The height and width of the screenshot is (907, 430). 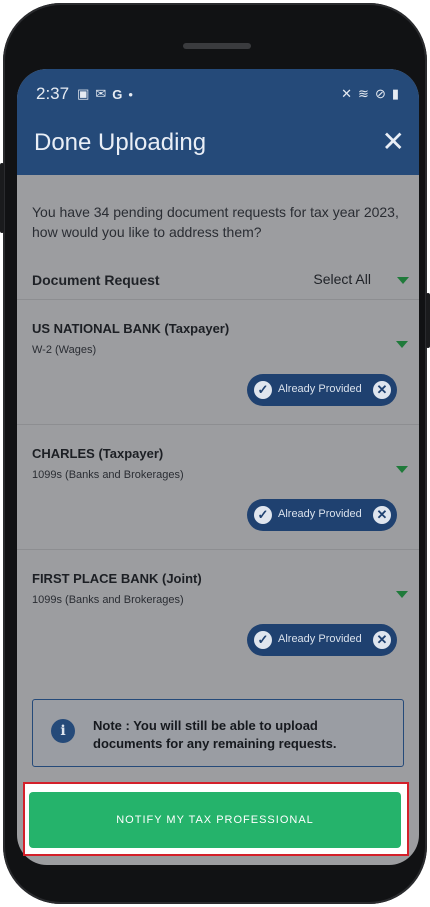 What do you see at coordinates (342, 279) in the screenshot?
I see `select-all-button: Select All` at bounding box center [342, 279].